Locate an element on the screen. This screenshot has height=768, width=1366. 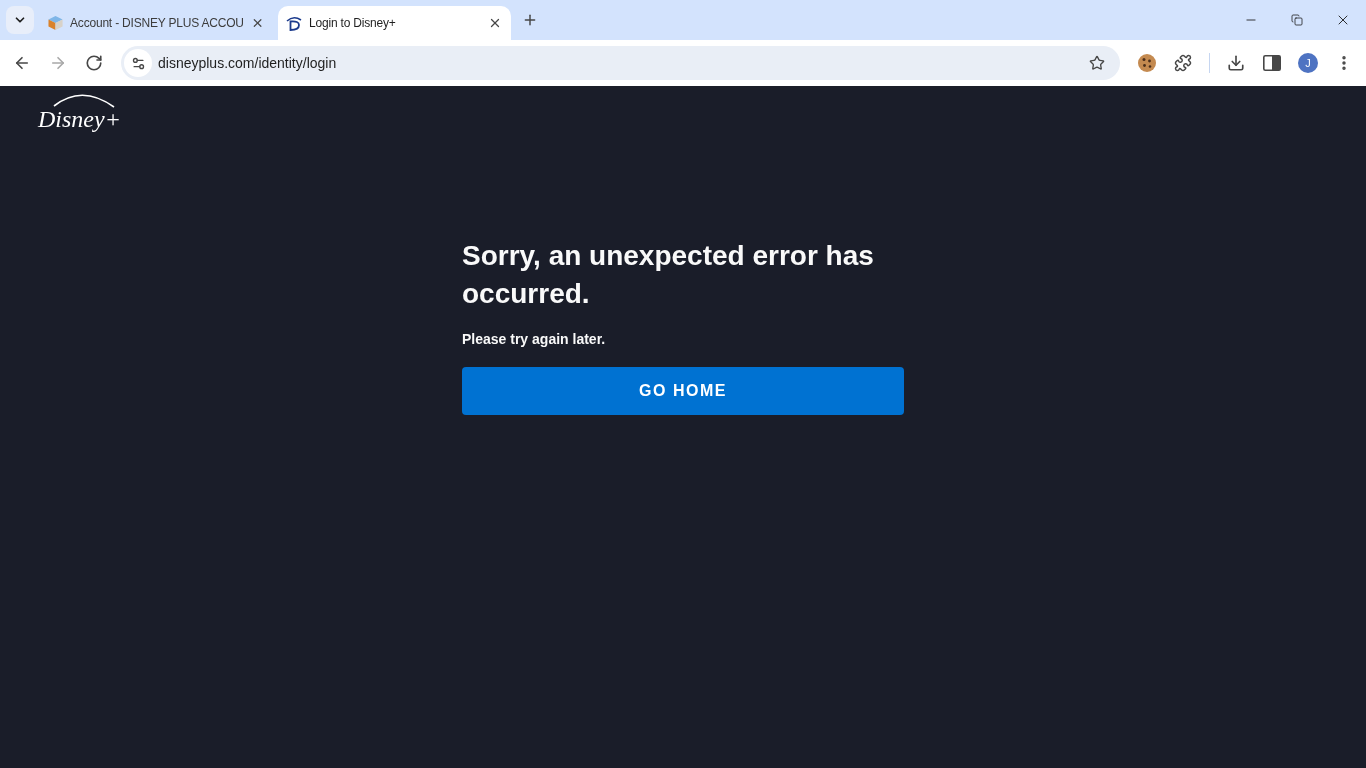
brand-logo: Disney+ is located at coordinates (80, 112).